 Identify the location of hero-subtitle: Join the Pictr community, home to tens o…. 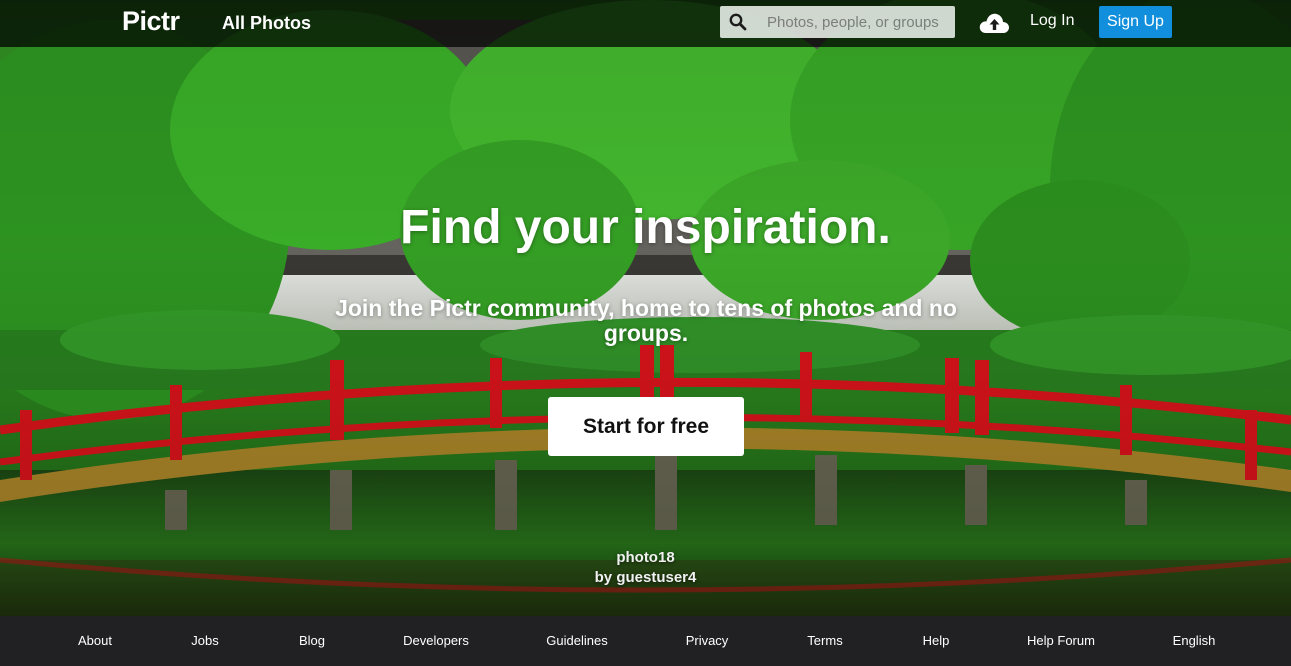
(646, 320).